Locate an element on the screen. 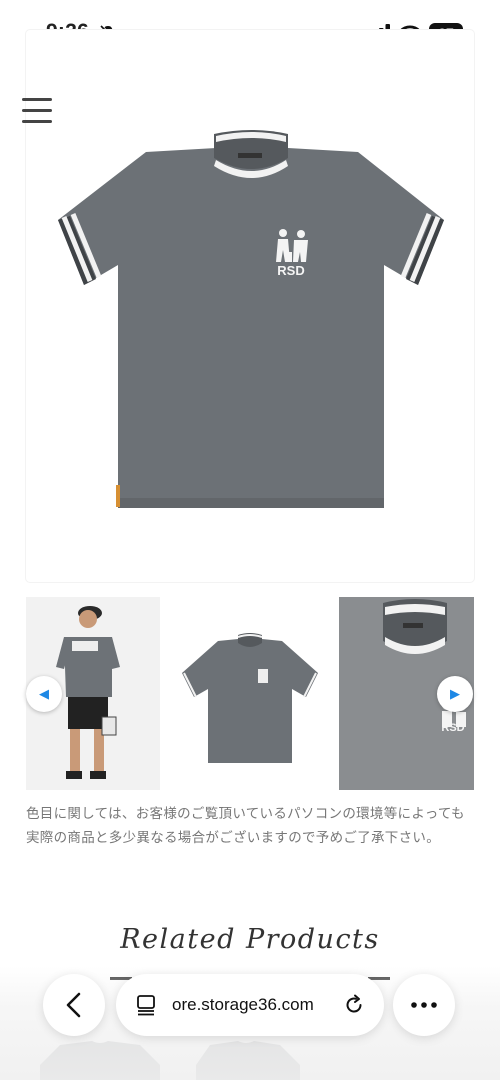 This screenshot has height=1085, width=500. thumbnail-front is located at coordinates (250, 693).